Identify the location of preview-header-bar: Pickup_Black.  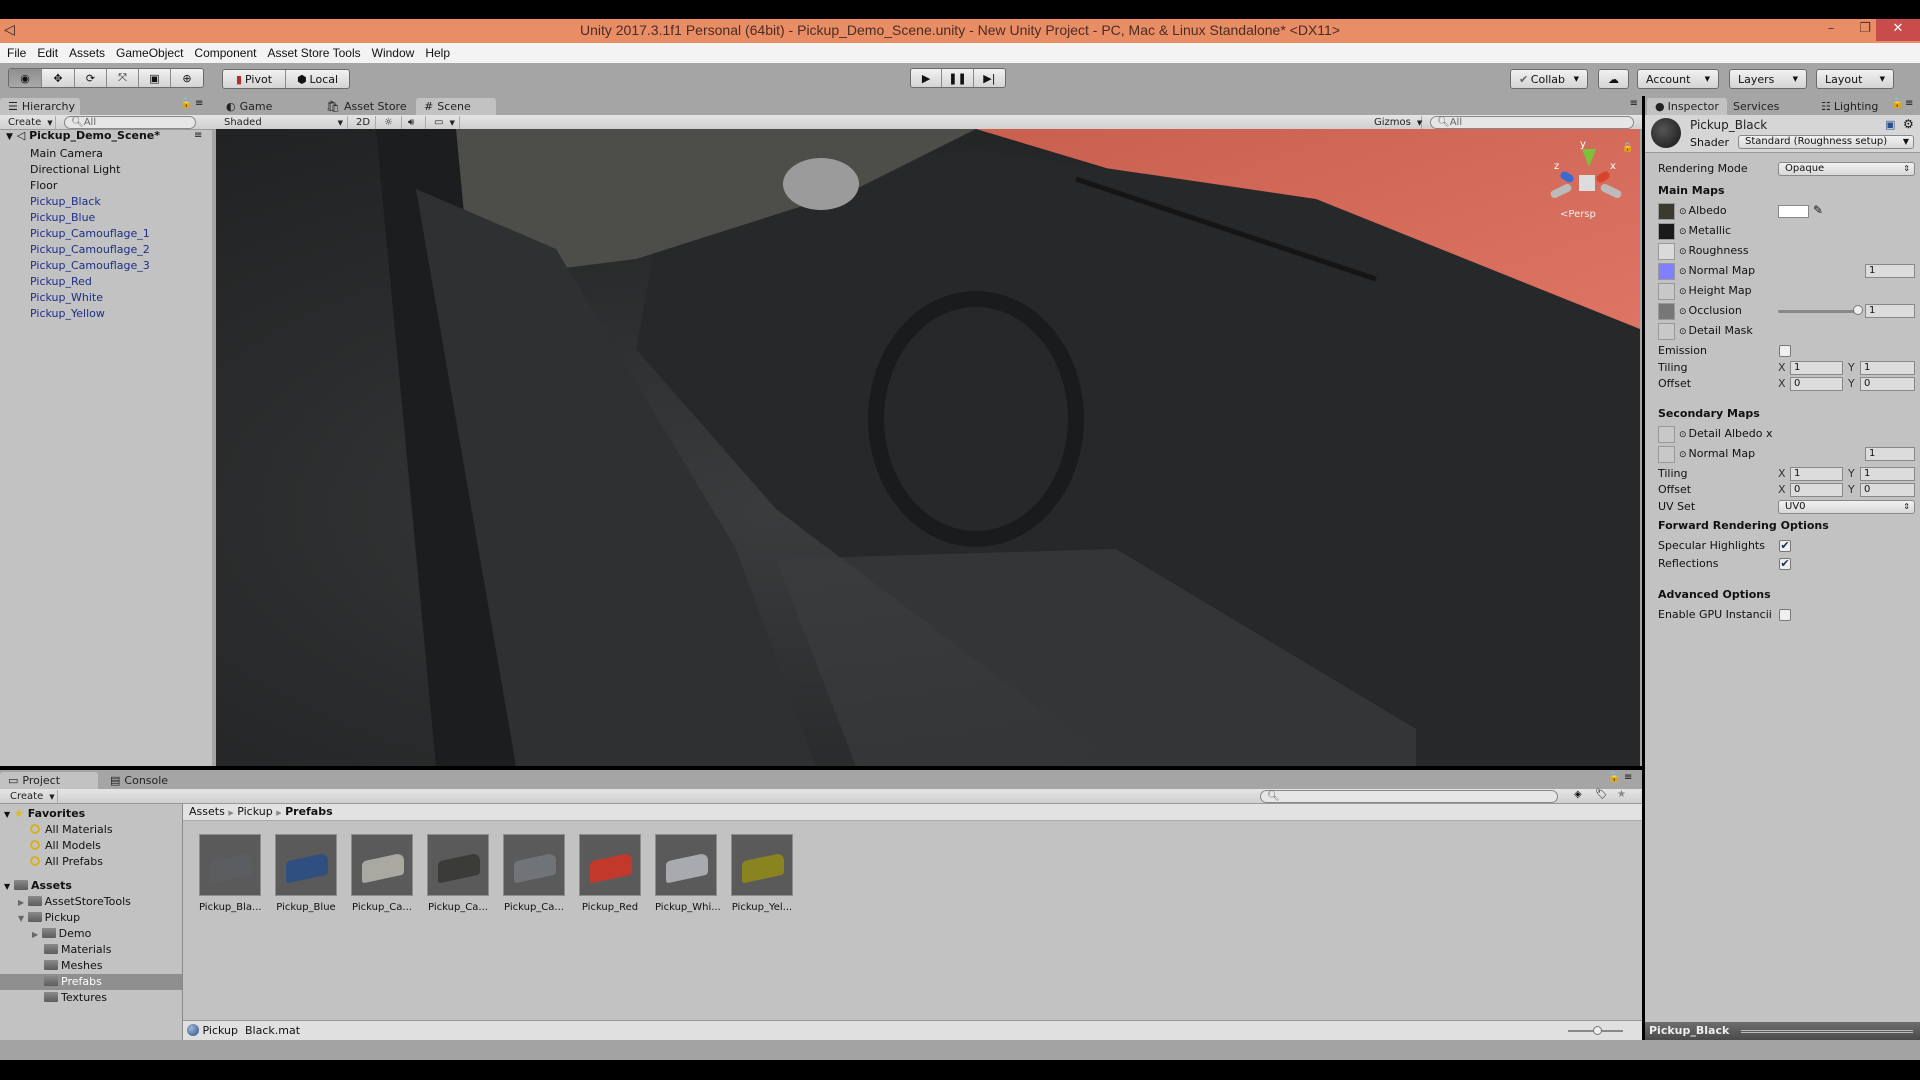
(1782, 1031).